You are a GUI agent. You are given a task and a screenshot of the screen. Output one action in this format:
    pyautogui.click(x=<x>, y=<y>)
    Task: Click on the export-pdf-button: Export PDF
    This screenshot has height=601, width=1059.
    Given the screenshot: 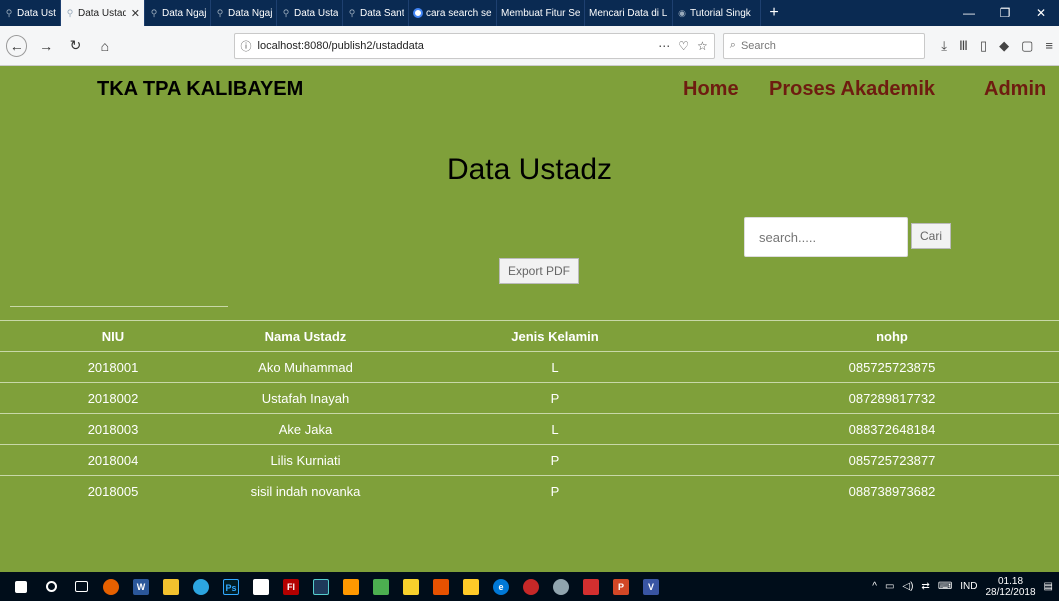 What is the action you would take?
    pyautogui.click(x=539, y=271)
    